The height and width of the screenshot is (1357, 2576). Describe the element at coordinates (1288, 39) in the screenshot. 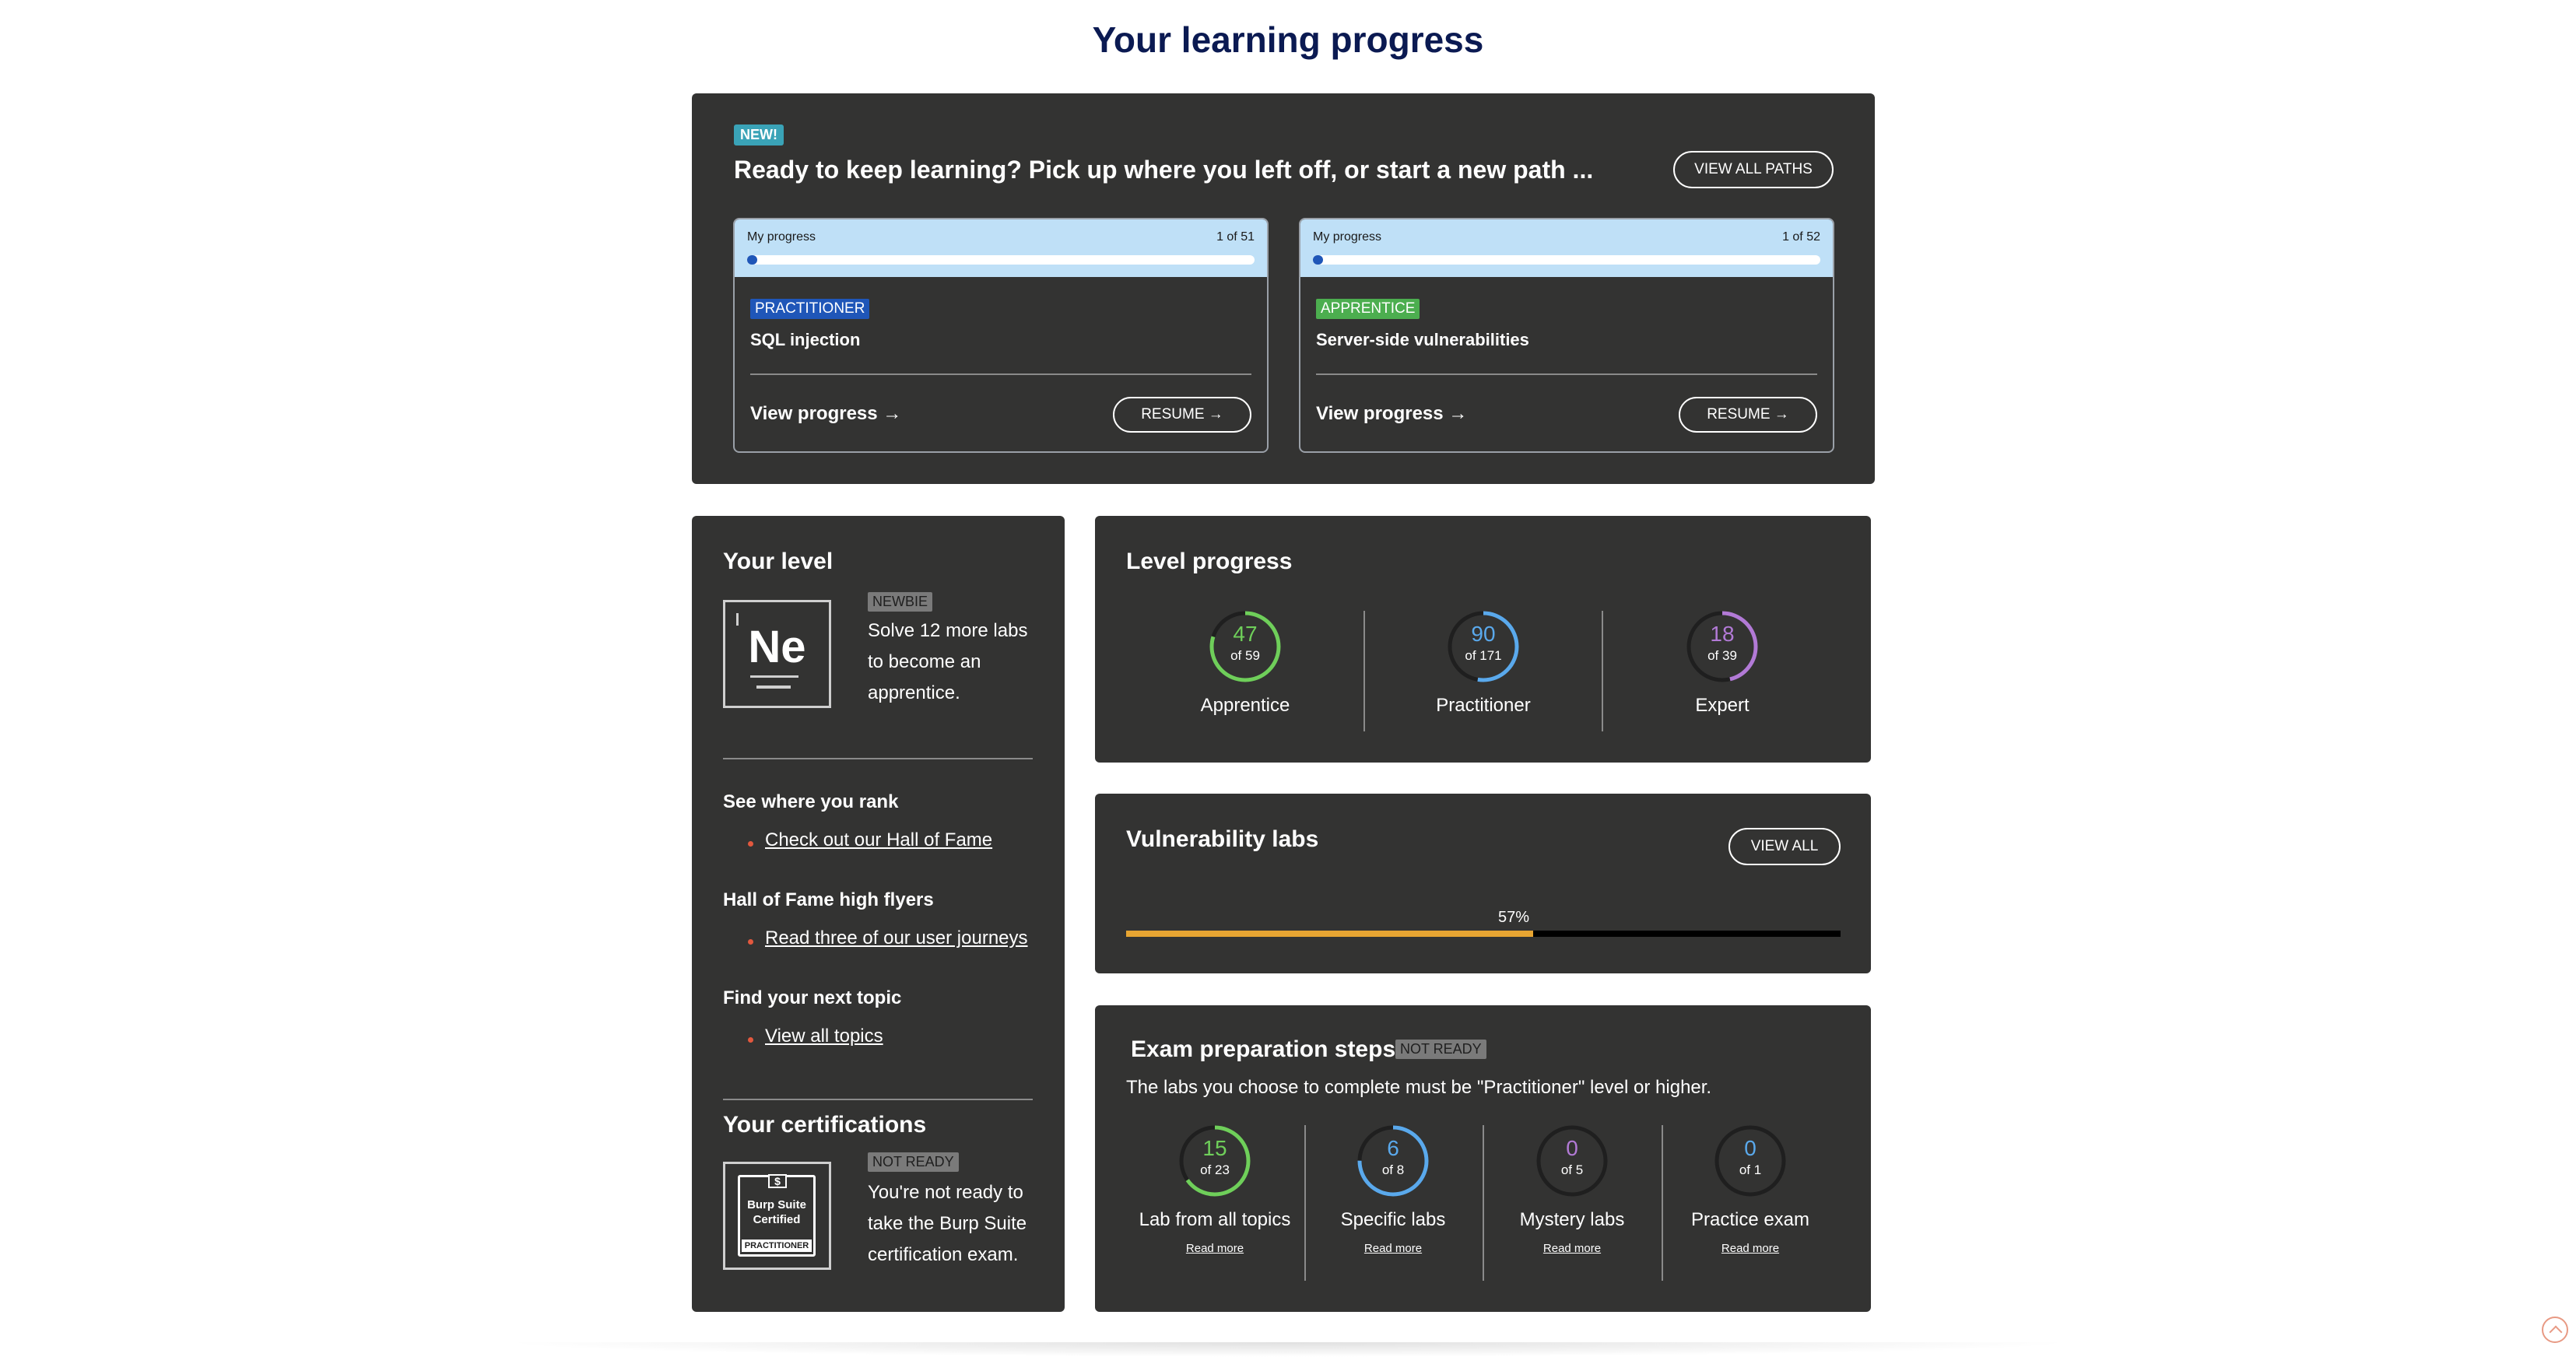

I see `page-title: Your learning progress` at that location.